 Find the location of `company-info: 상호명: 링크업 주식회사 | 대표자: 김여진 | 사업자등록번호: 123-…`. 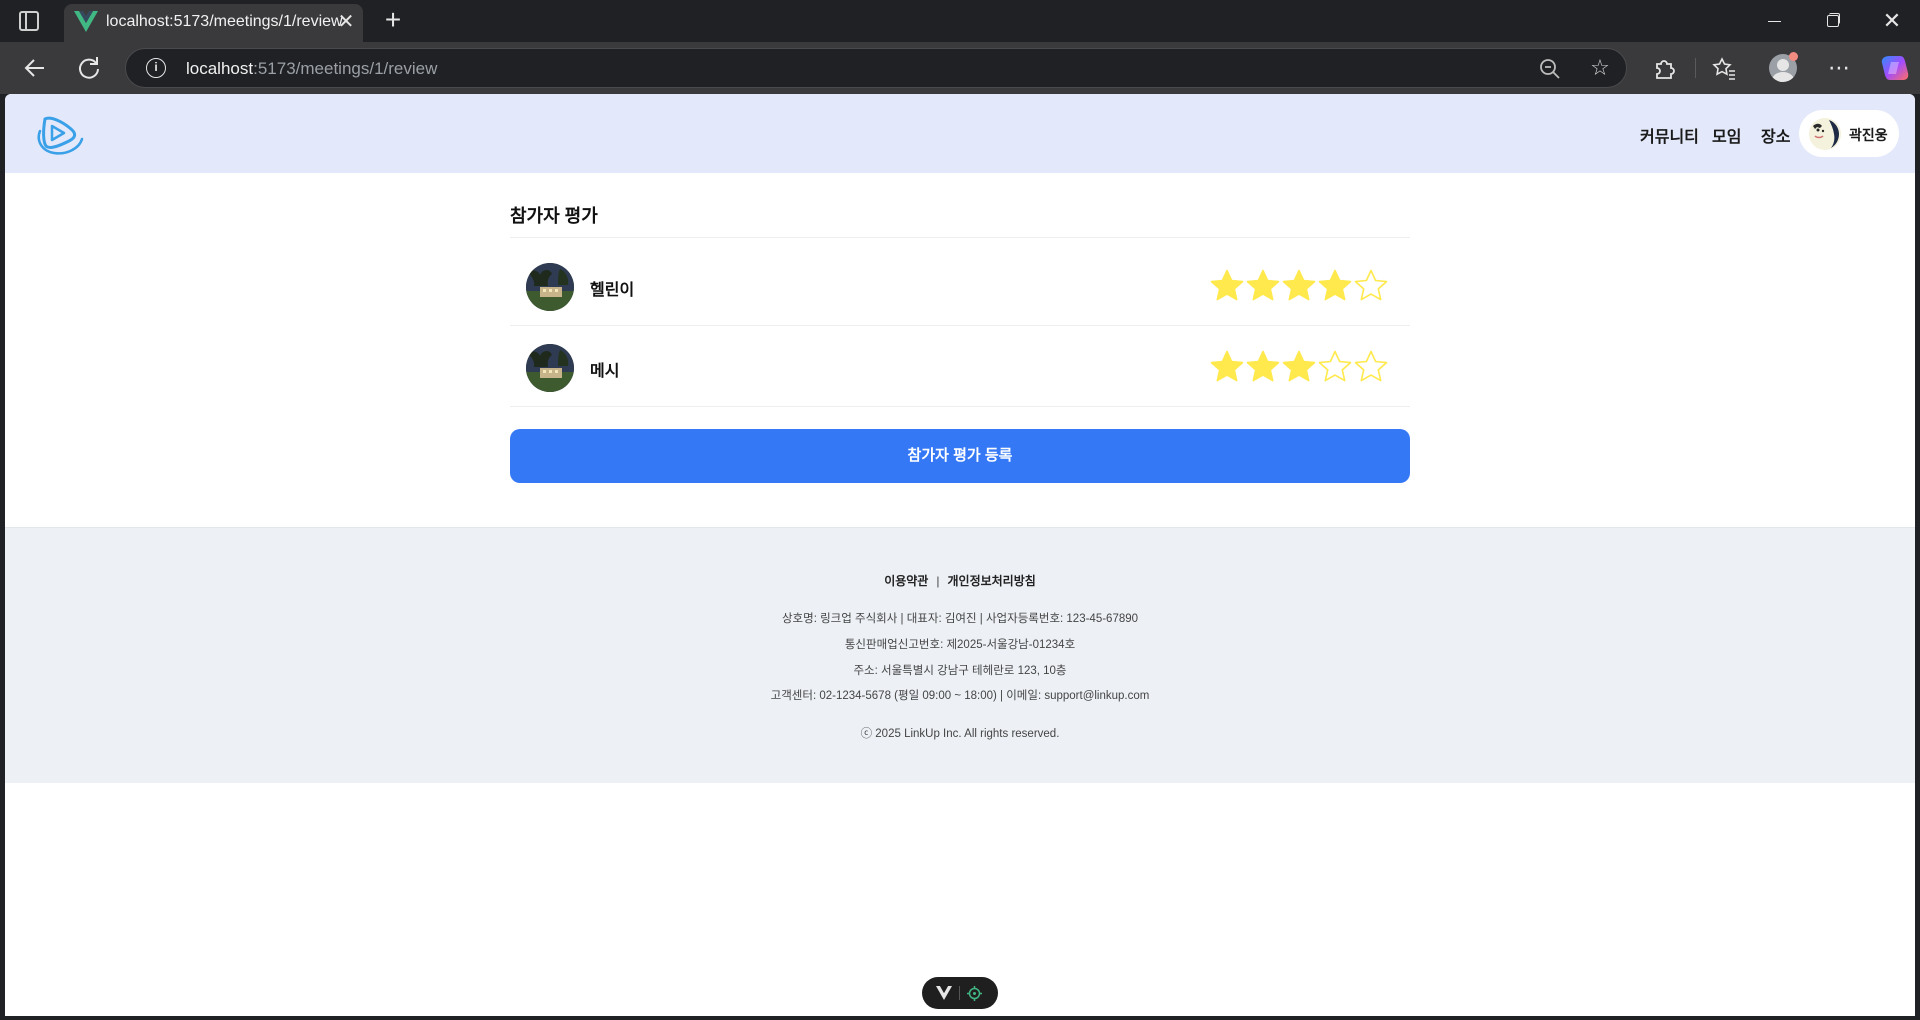

company-info: 상호명: 링크업 주식회사 | 대표자: 김여진 | 사업자등록번호: 123-… is located at coordinates (960, 619).